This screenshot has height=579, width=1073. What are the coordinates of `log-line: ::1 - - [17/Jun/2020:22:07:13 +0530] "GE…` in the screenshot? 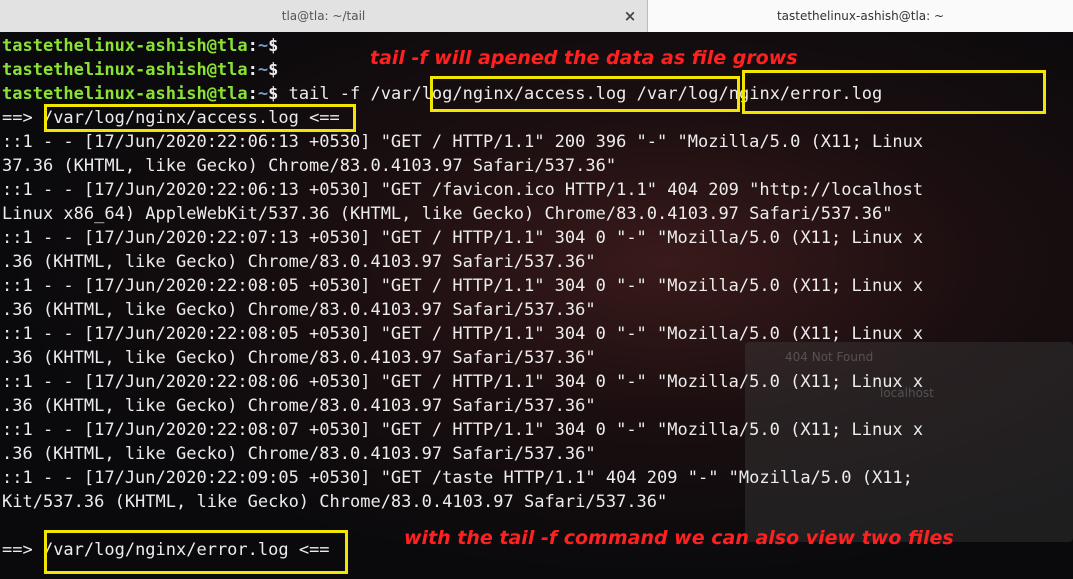 It's located at (463, 238).